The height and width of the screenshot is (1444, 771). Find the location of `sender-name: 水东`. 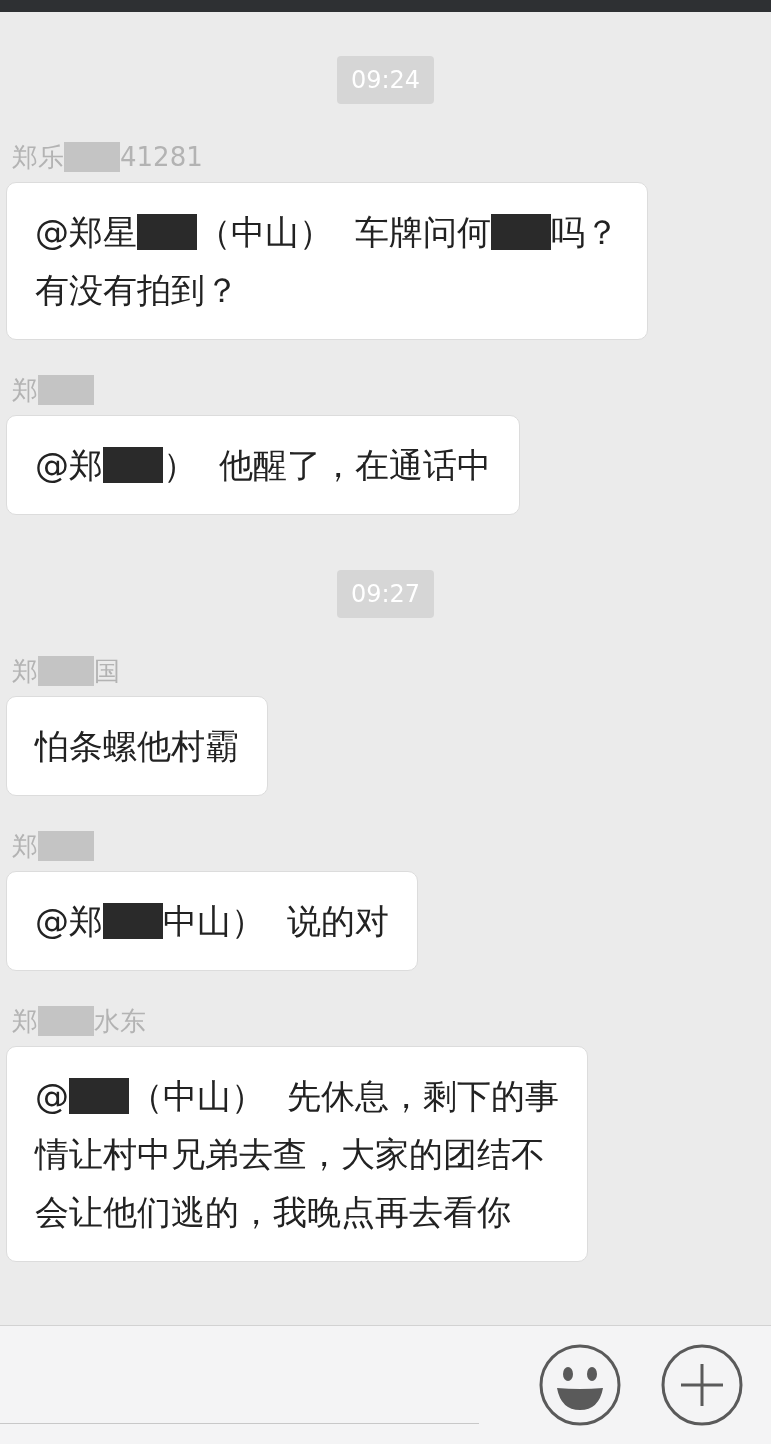

sender-name: 水东 is located at coordinates (120, 1021).